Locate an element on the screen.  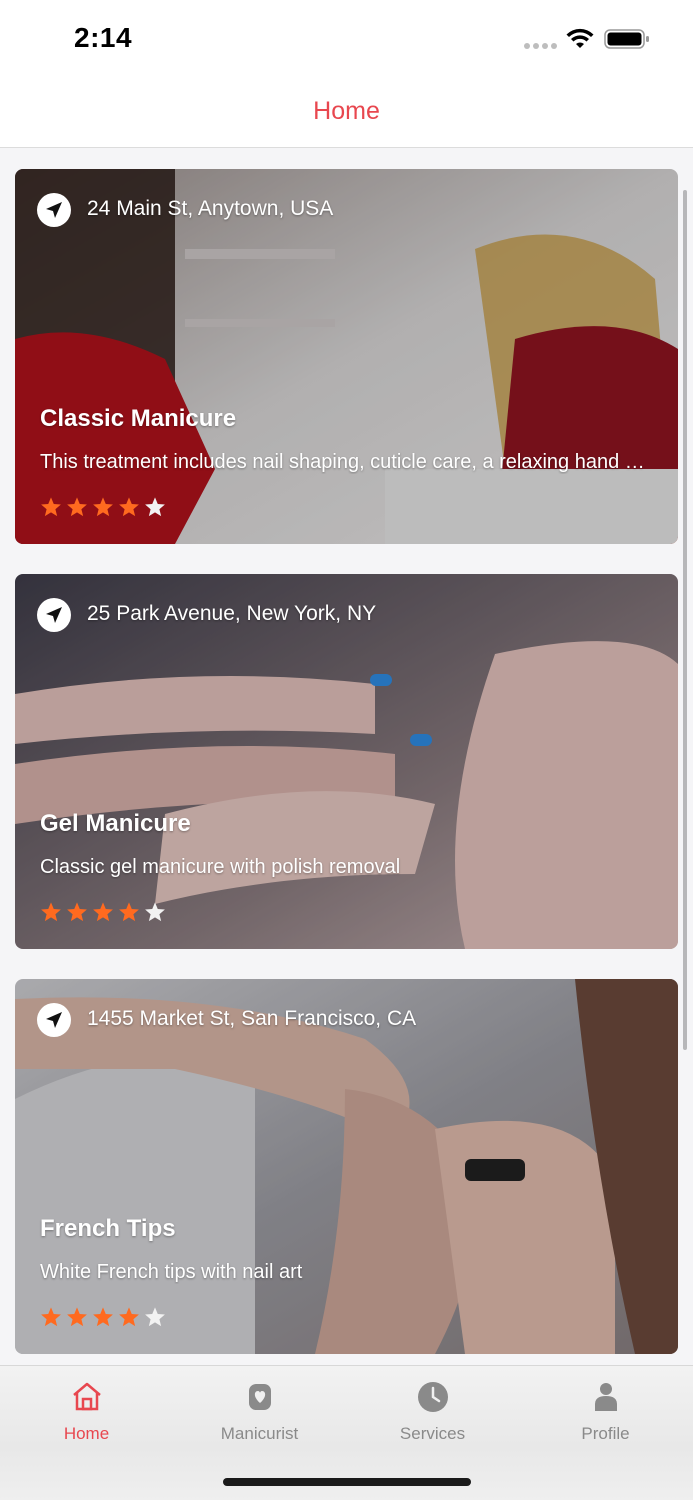
home-indicator is located at coordinates (347, 1482).